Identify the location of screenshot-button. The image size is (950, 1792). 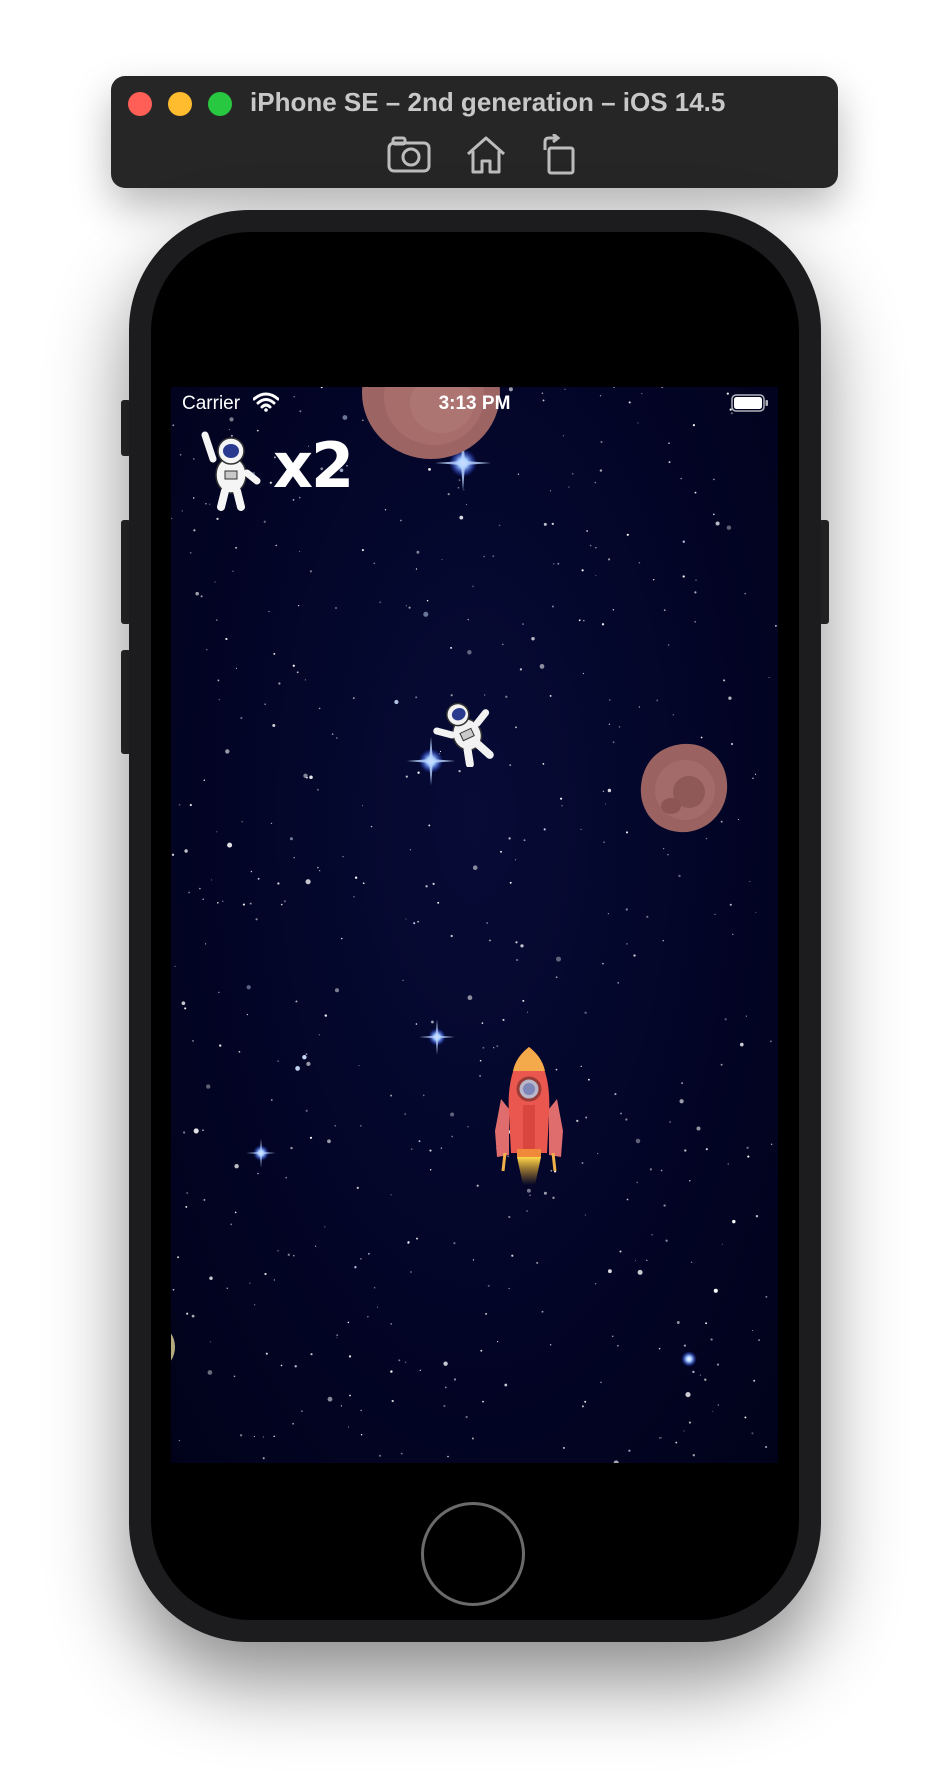
(409, 155).